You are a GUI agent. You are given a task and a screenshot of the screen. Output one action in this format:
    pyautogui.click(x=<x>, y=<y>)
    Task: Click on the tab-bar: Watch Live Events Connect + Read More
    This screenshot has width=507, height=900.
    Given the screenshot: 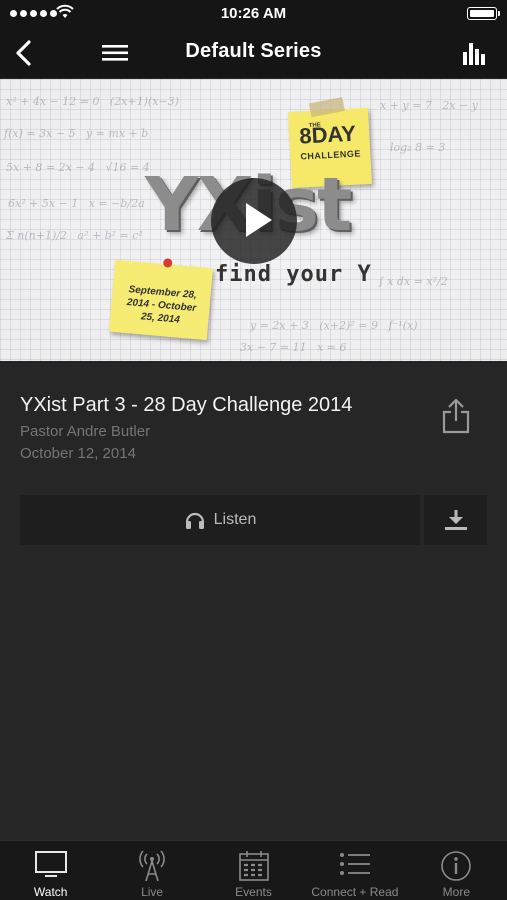 What is the action you would take?
    pyautogui.click(x=253, y=870)
    